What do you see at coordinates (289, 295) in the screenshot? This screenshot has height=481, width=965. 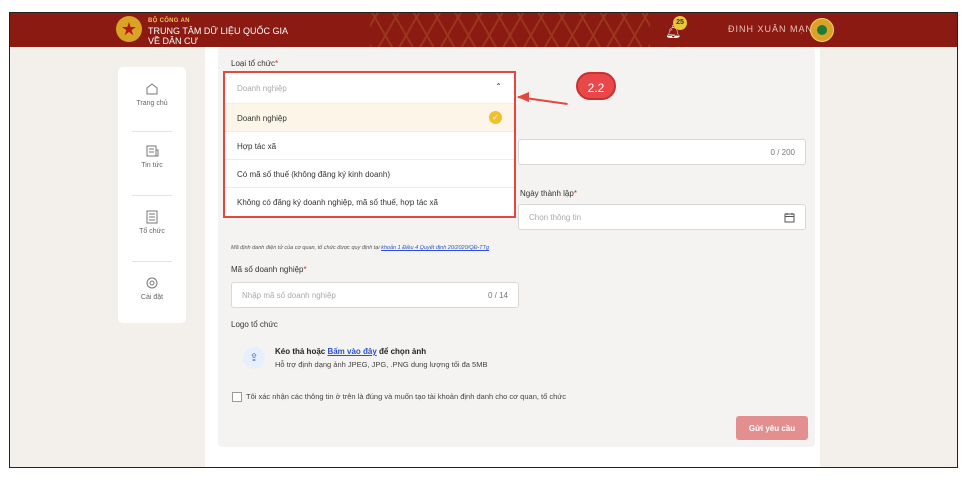 I see `biz-code-placeholder: Nhập mã số doanh nghiệp` at bounding box center [289, 295].